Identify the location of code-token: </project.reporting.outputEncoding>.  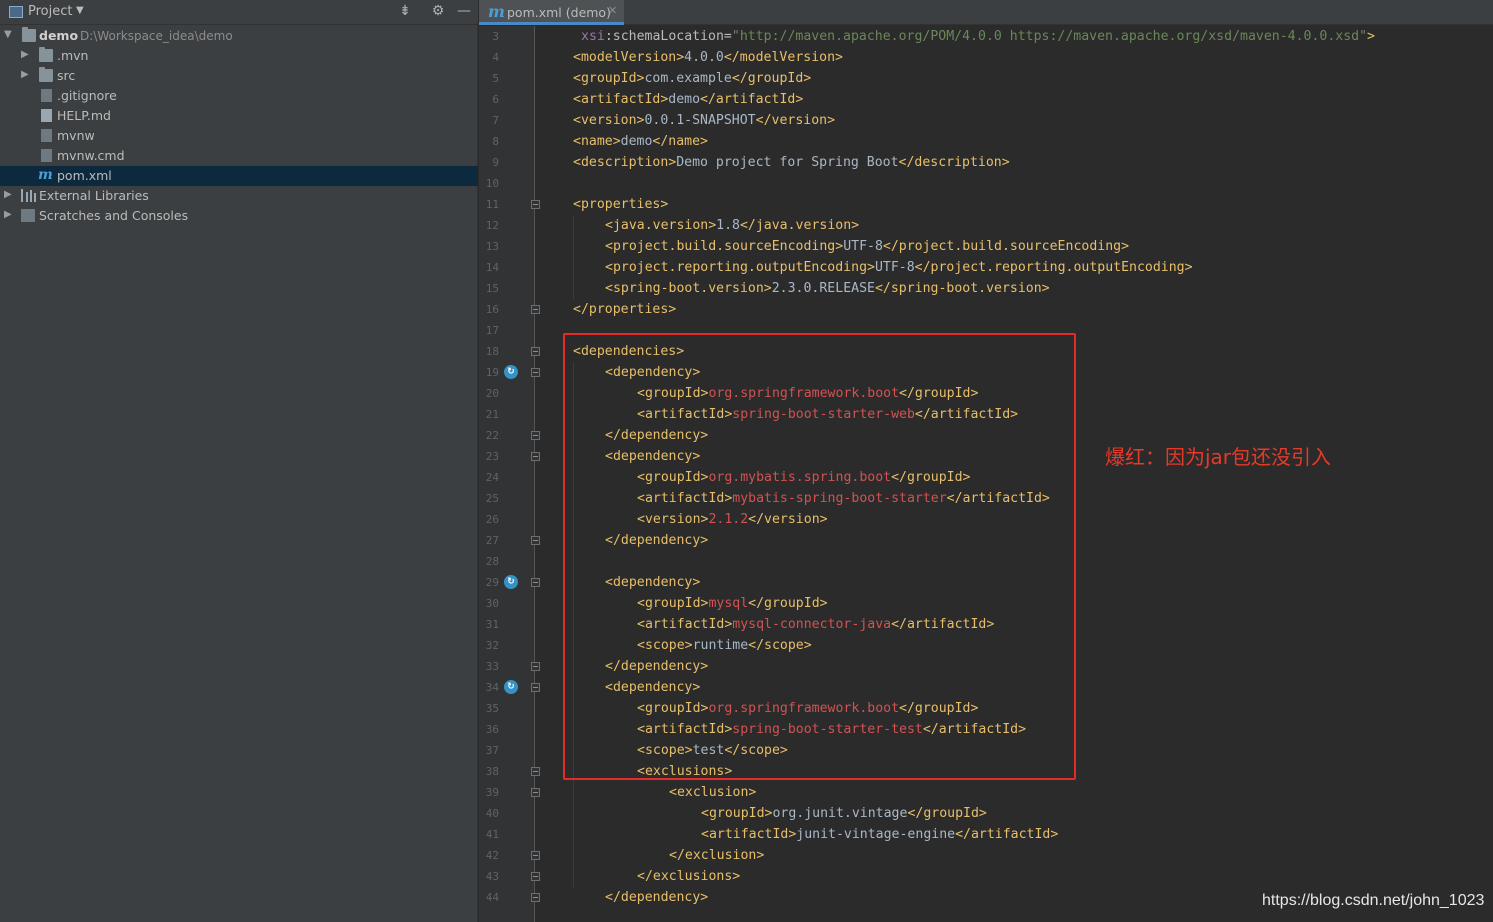
(1053, 267).